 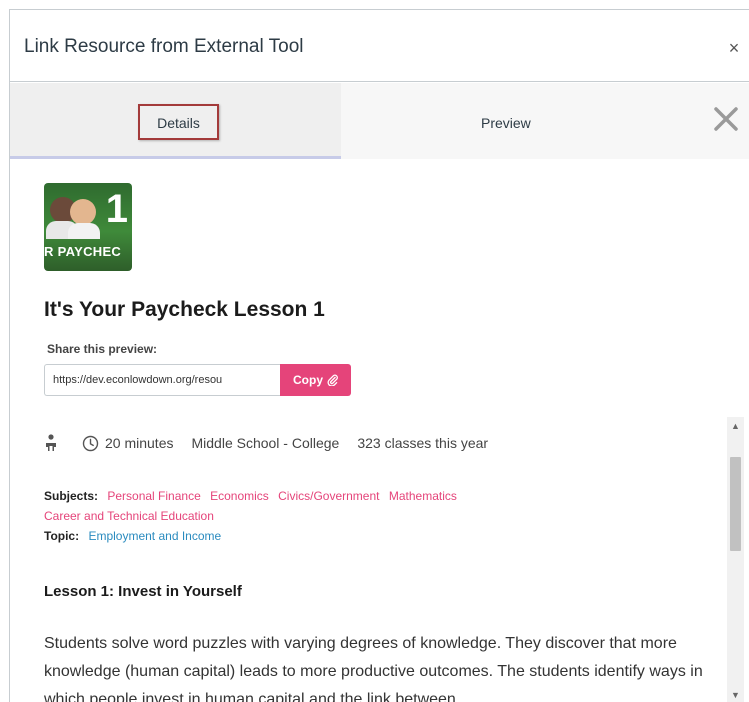 I want to click on tab-details-label: Details, so click(x=178, y=122).